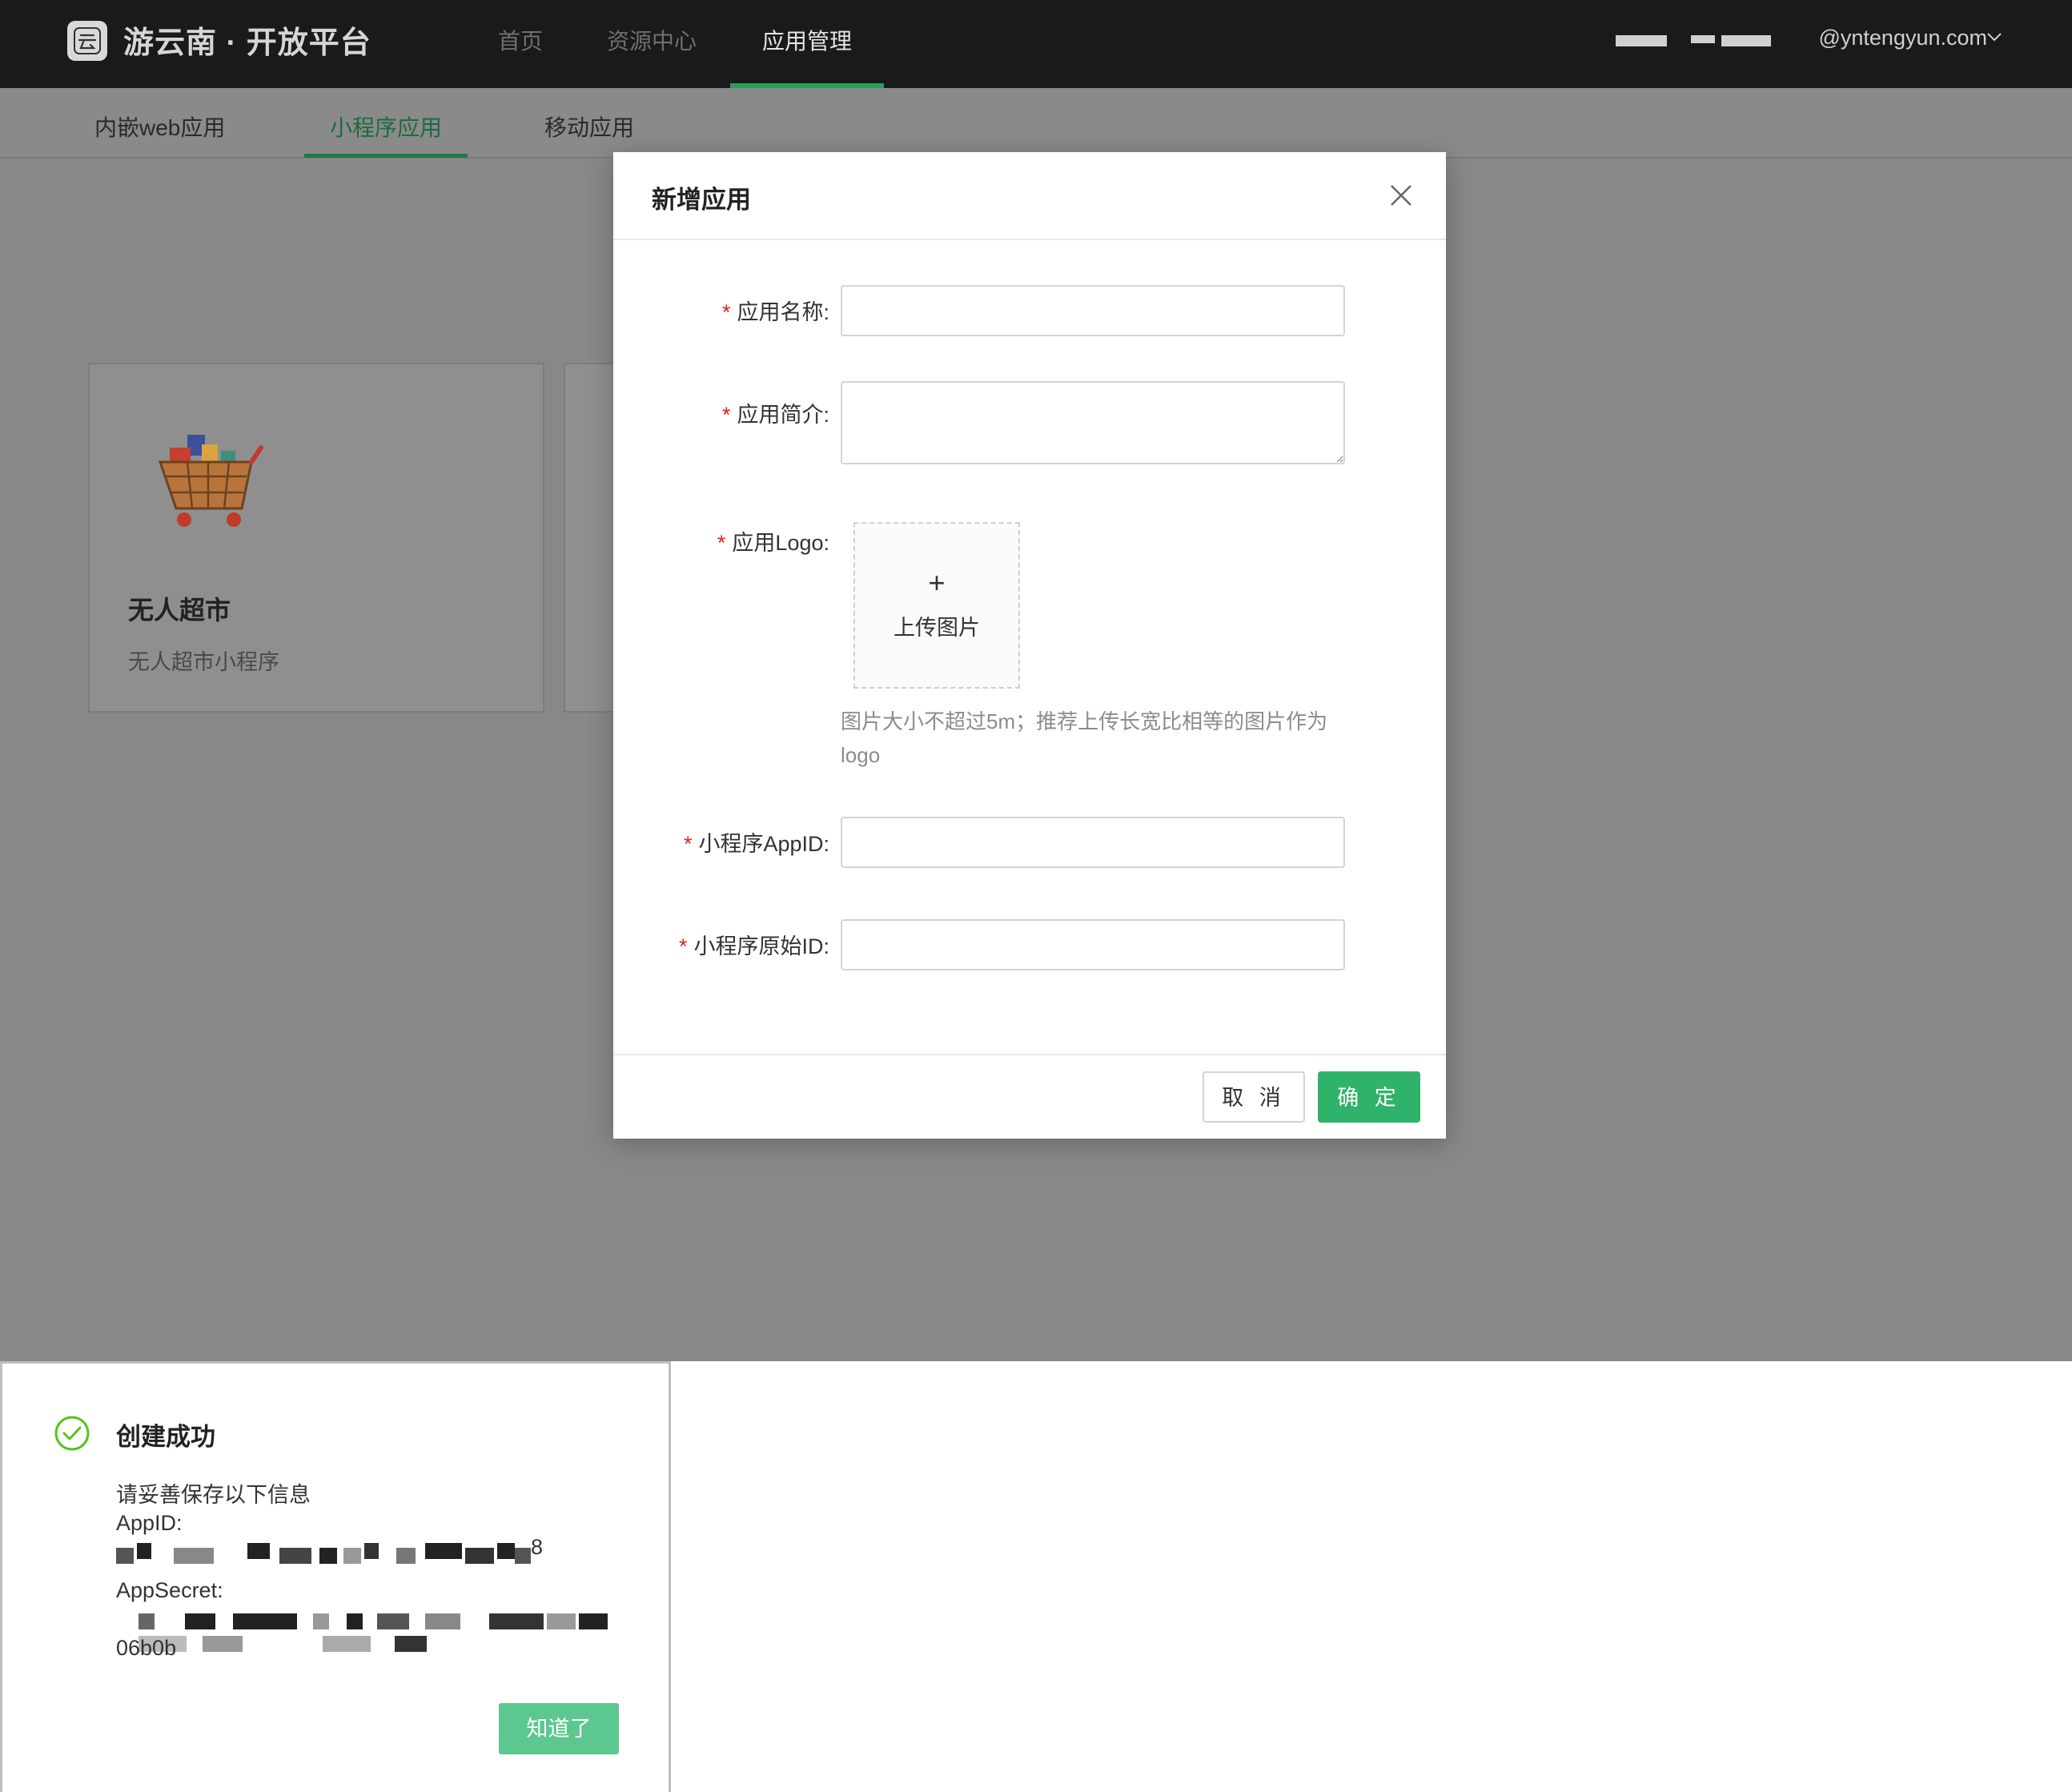 This screenshot has height=1792, width=2072. What do you see at coordinates (210, 481) in the screenshot?
I see `shopping-cart-icon` at bounding box center [210, 481].